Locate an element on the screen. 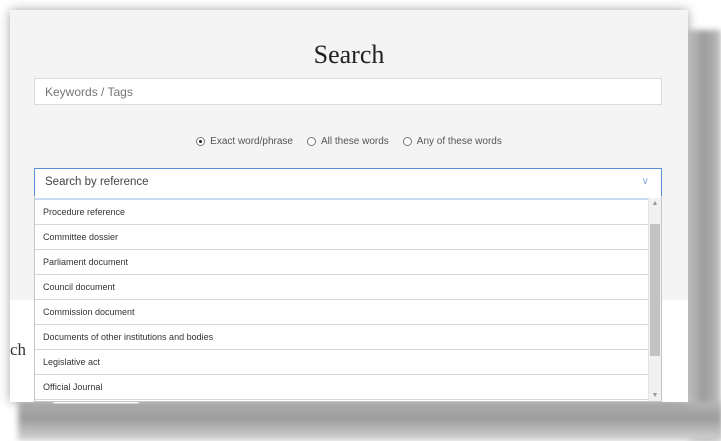  background-partial-text: ch is located at coordinates (18, 349).